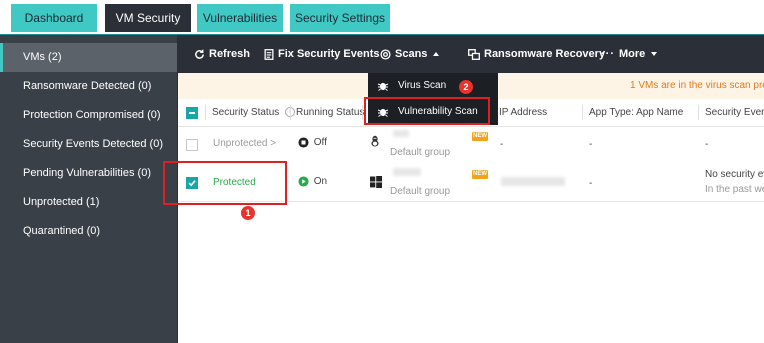 The height and width of the screenshot is (343, 764). I want to click on tab-vulnerabilities: Vulnerabilities, so click(240, 18).